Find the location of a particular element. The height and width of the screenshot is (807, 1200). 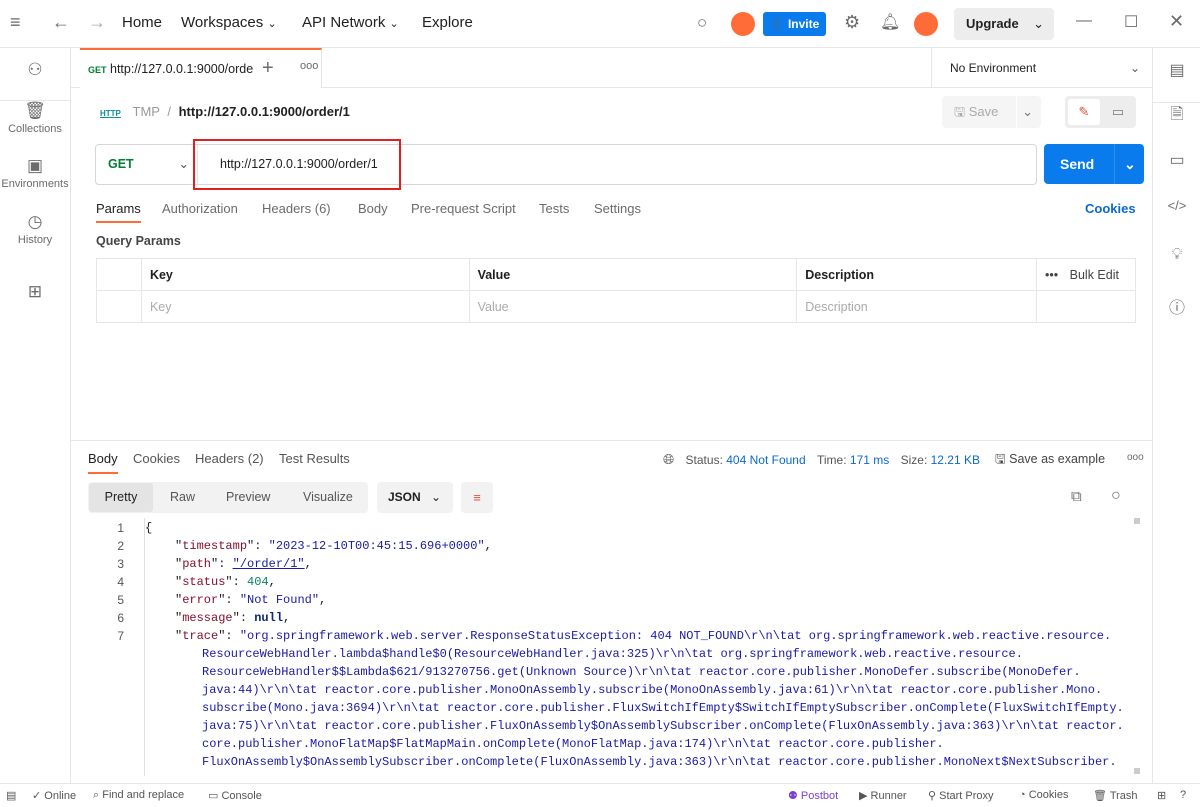

cookies-label: Cookies is located at coordinates (1048, 795).